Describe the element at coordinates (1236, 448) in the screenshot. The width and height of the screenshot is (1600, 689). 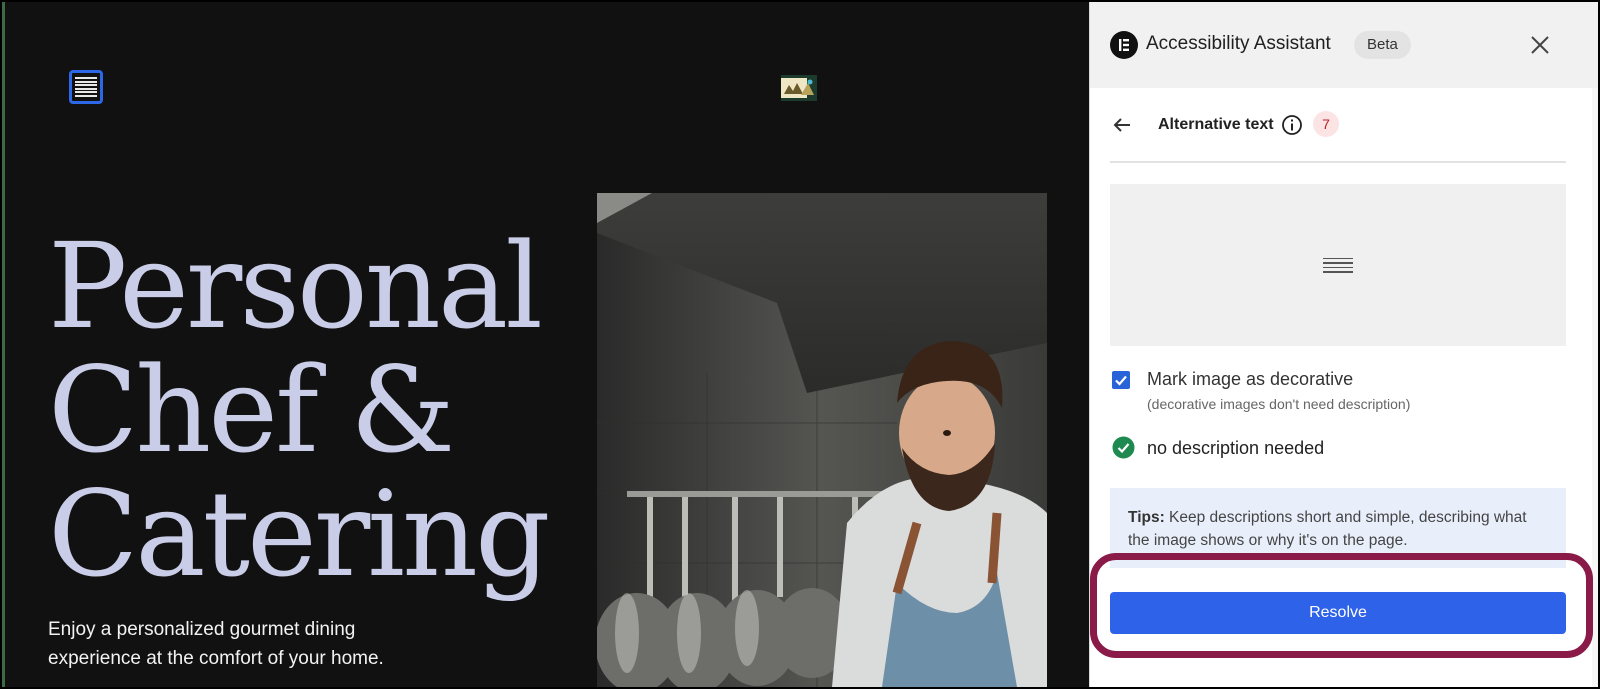
I see `status-text: no description needed` at that location.